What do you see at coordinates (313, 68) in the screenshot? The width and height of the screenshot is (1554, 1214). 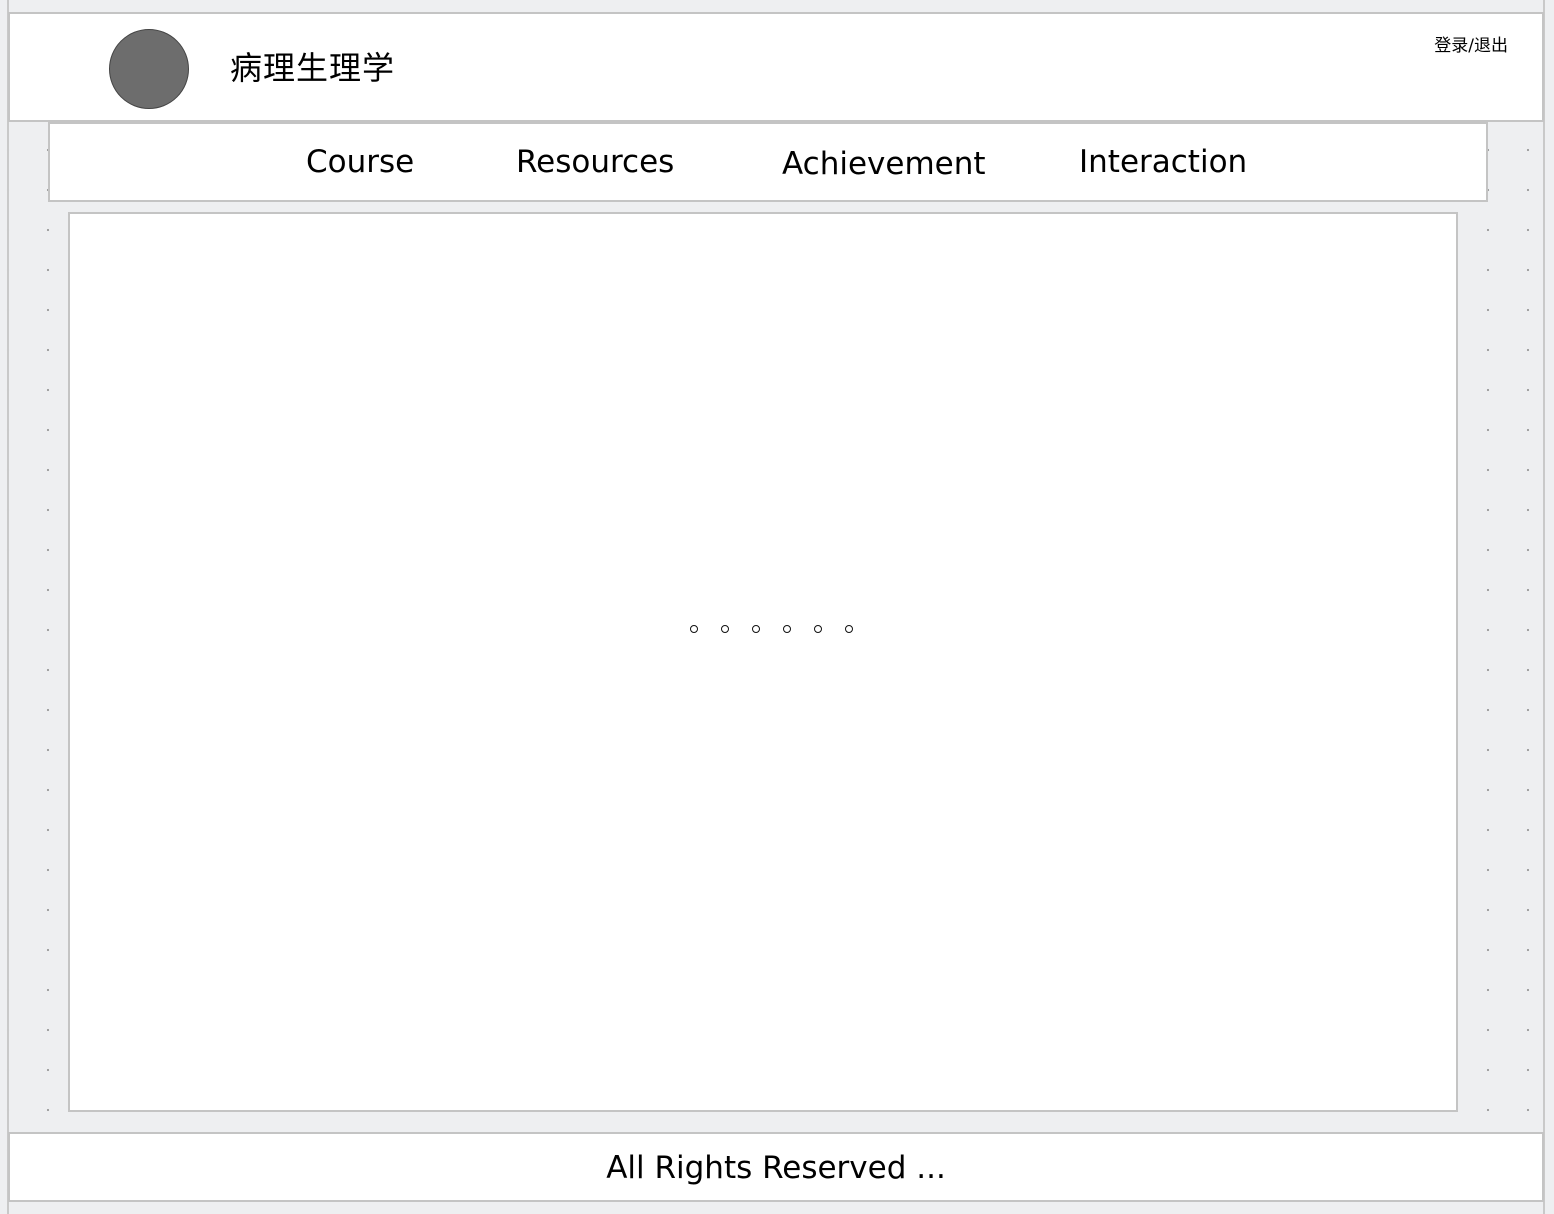 I see `site-title: 病理生理学` at bounding box center [313, 68].